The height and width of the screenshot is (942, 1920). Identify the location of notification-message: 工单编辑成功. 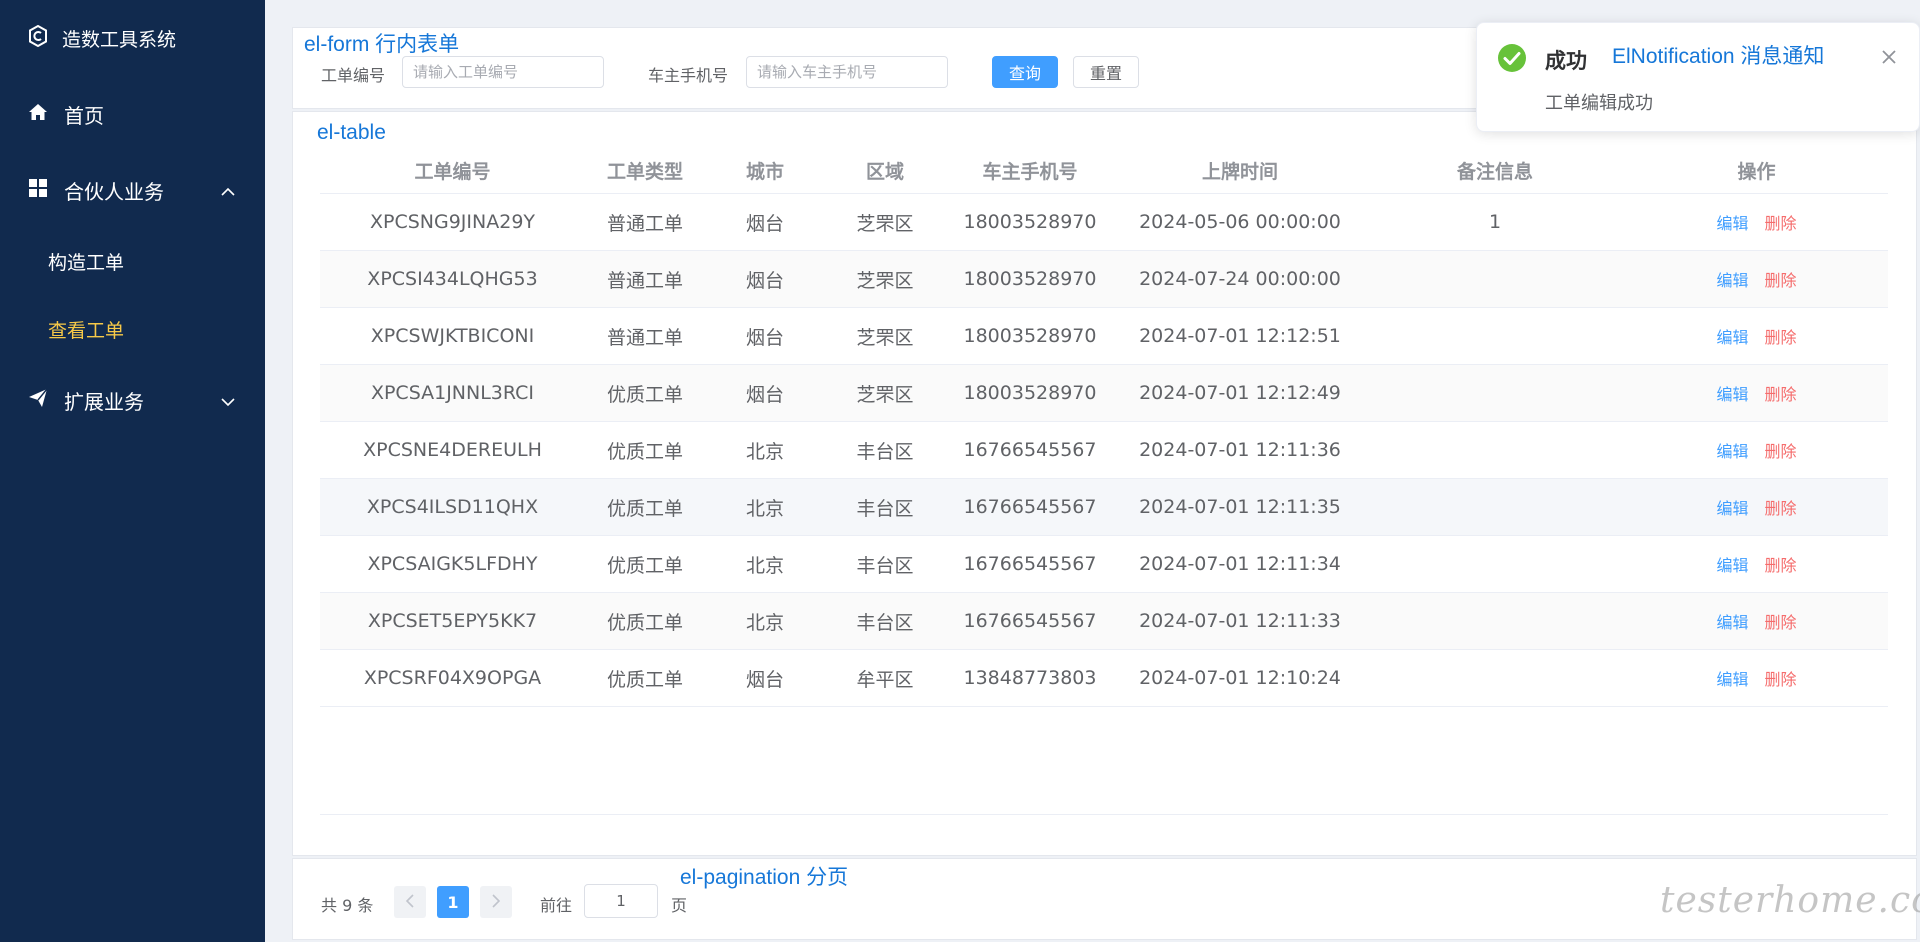
(1599, 103).